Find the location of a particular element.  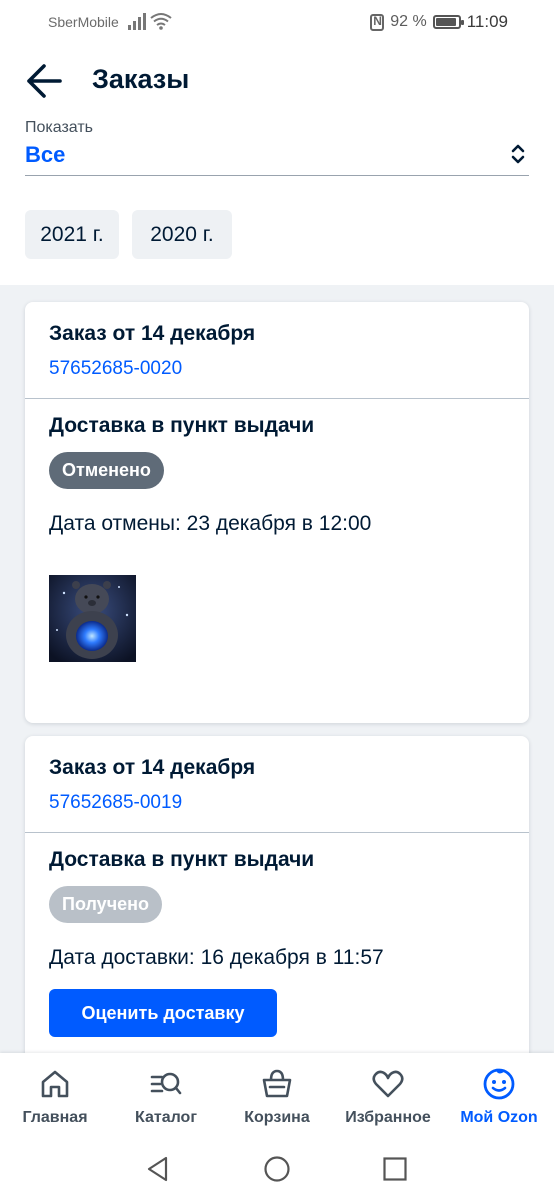

carrier-name: SberMobile is located at coordinates (83, 22).